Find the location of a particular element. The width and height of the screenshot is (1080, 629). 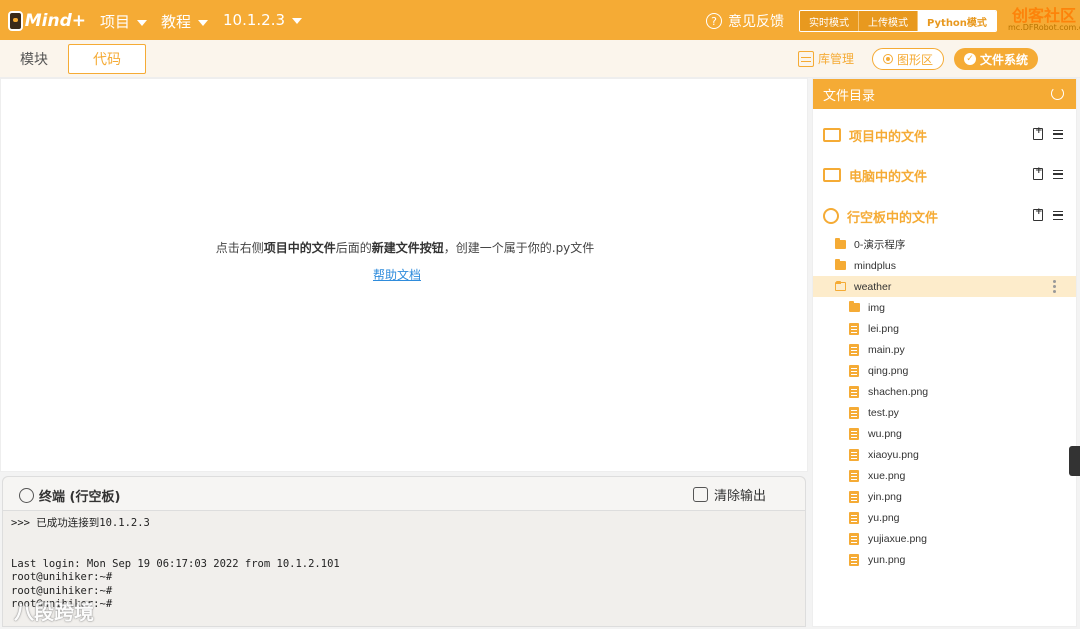

menu-device: 10.1.2.3 is located at coordinates (263, 20).